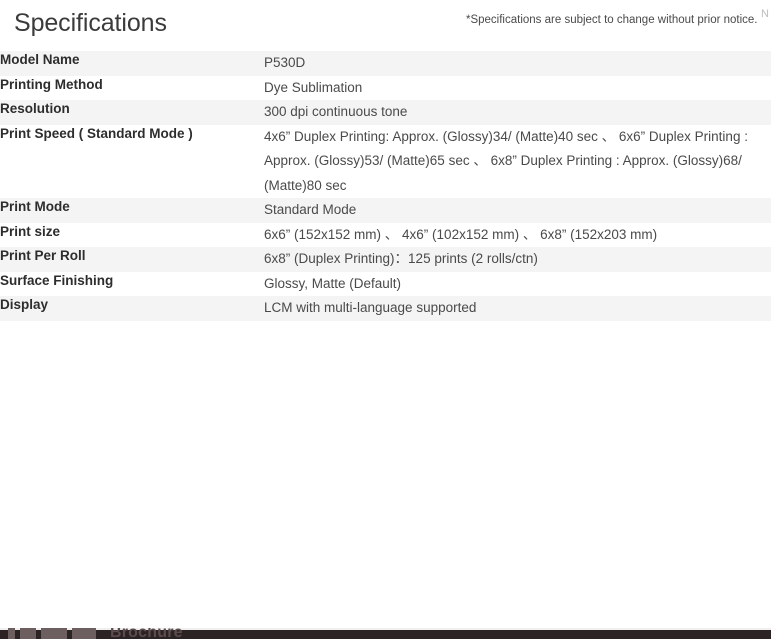 This screenshot has width=771, height=639. I want to click on page-title: Specifications, so click(90, 23).